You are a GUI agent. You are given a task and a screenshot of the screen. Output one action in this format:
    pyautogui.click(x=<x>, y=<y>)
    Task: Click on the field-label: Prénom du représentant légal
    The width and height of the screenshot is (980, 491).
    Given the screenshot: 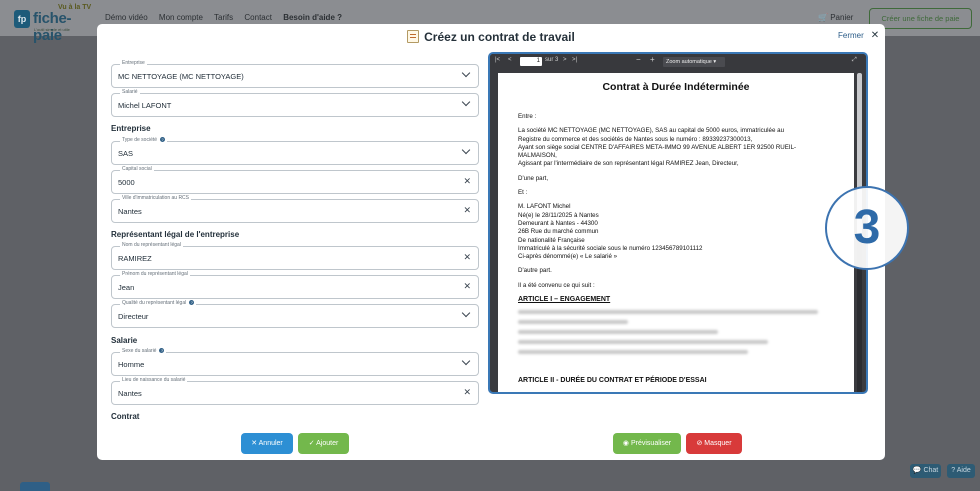 What is the action you would take?
    pyautogui.click(x=155, y=274)
    